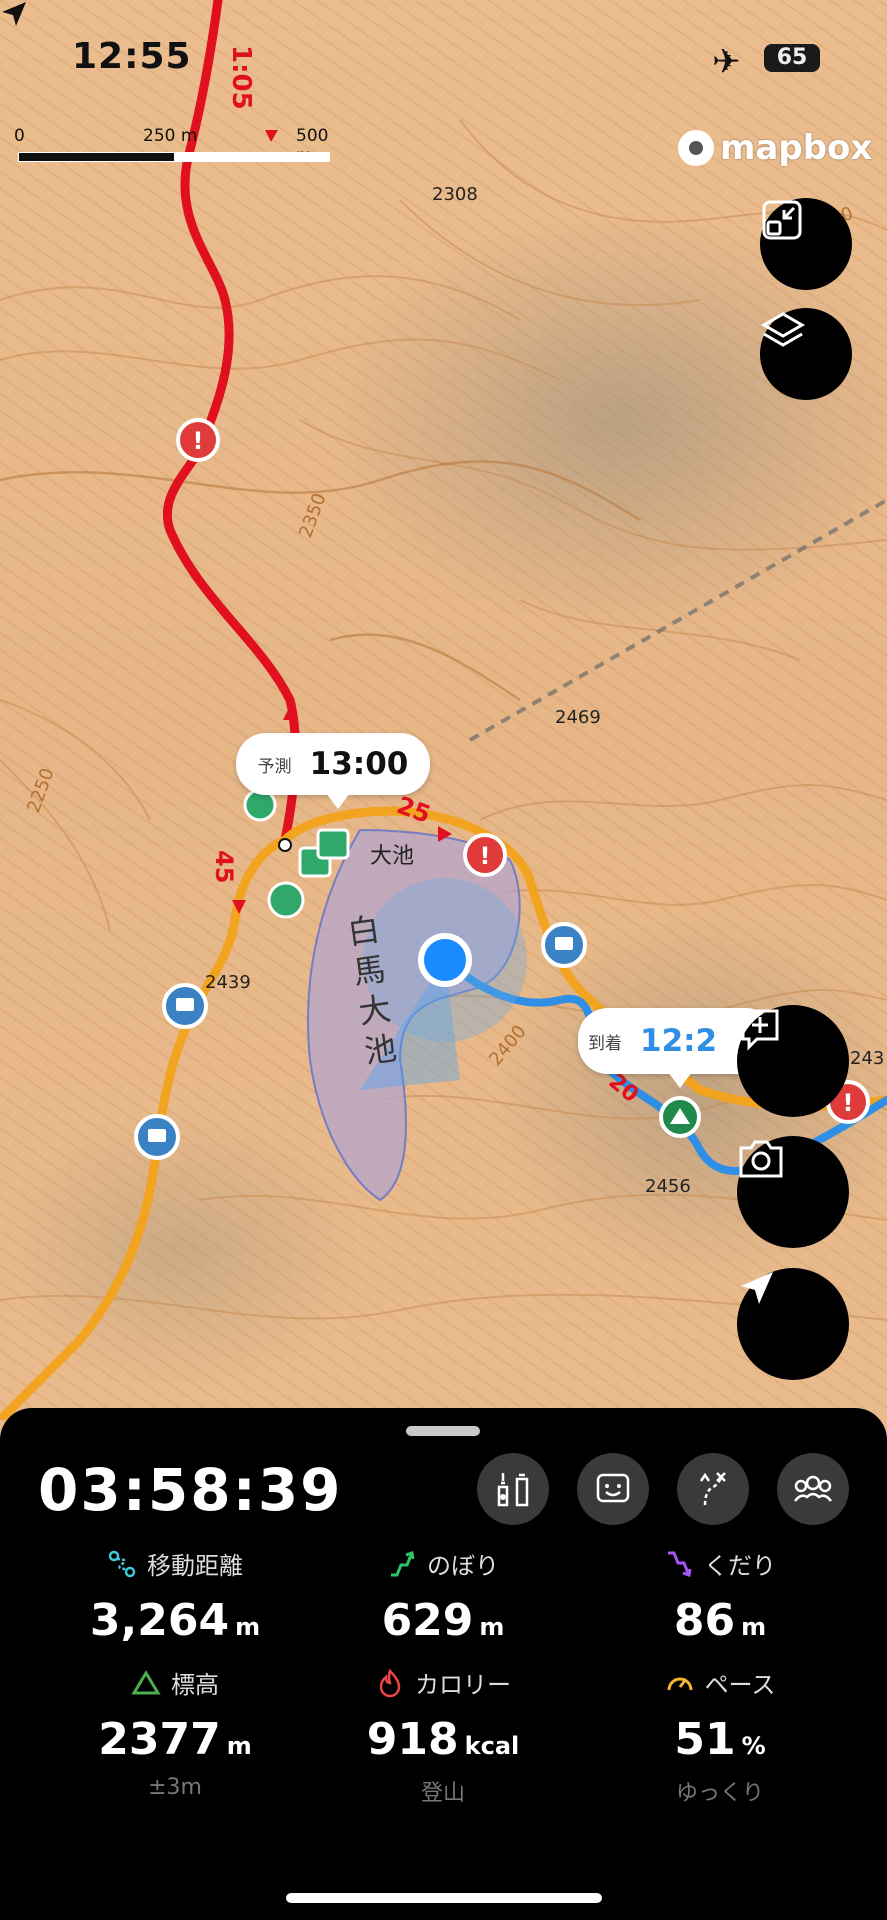 This screenshot has width=887, height=1920. Describe the element at coordinates (793, 1324) in the screenshot. I see `recenter-location-button` at that location.